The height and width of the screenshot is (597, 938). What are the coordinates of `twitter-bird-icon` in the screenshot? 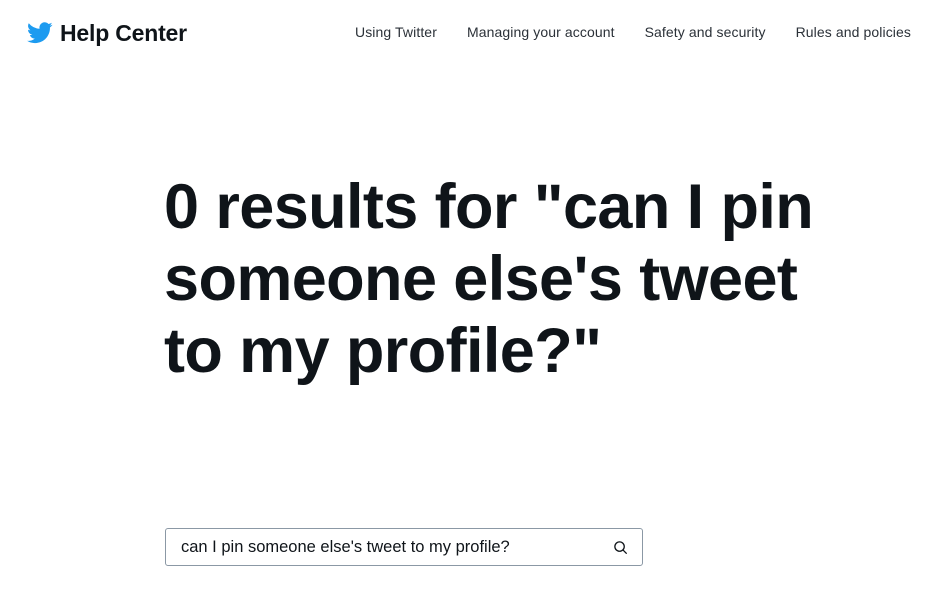 It's located at (40, 33).